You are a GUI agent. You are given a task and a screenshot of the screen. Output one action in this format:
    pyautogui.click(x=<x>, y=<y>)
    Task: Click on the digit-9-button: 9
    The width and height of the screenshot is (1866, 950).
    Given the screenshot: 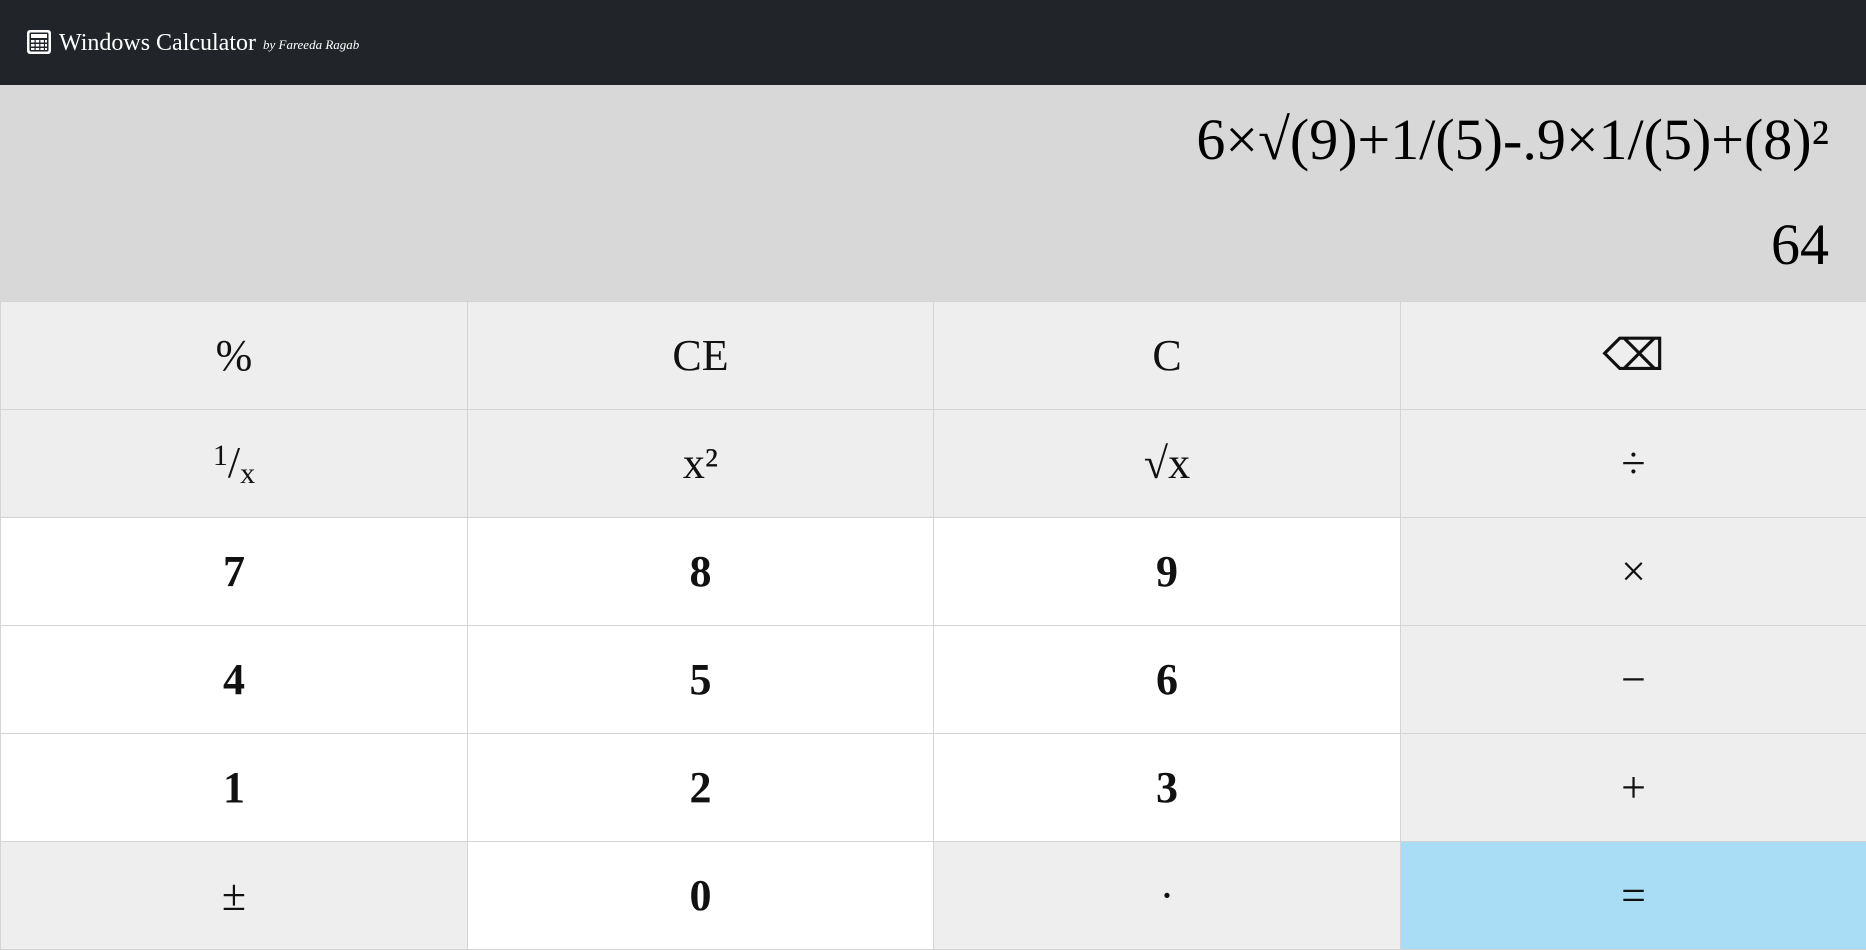 What is the action you would take?
    pyautogui.click(x=1167, y=571)
    